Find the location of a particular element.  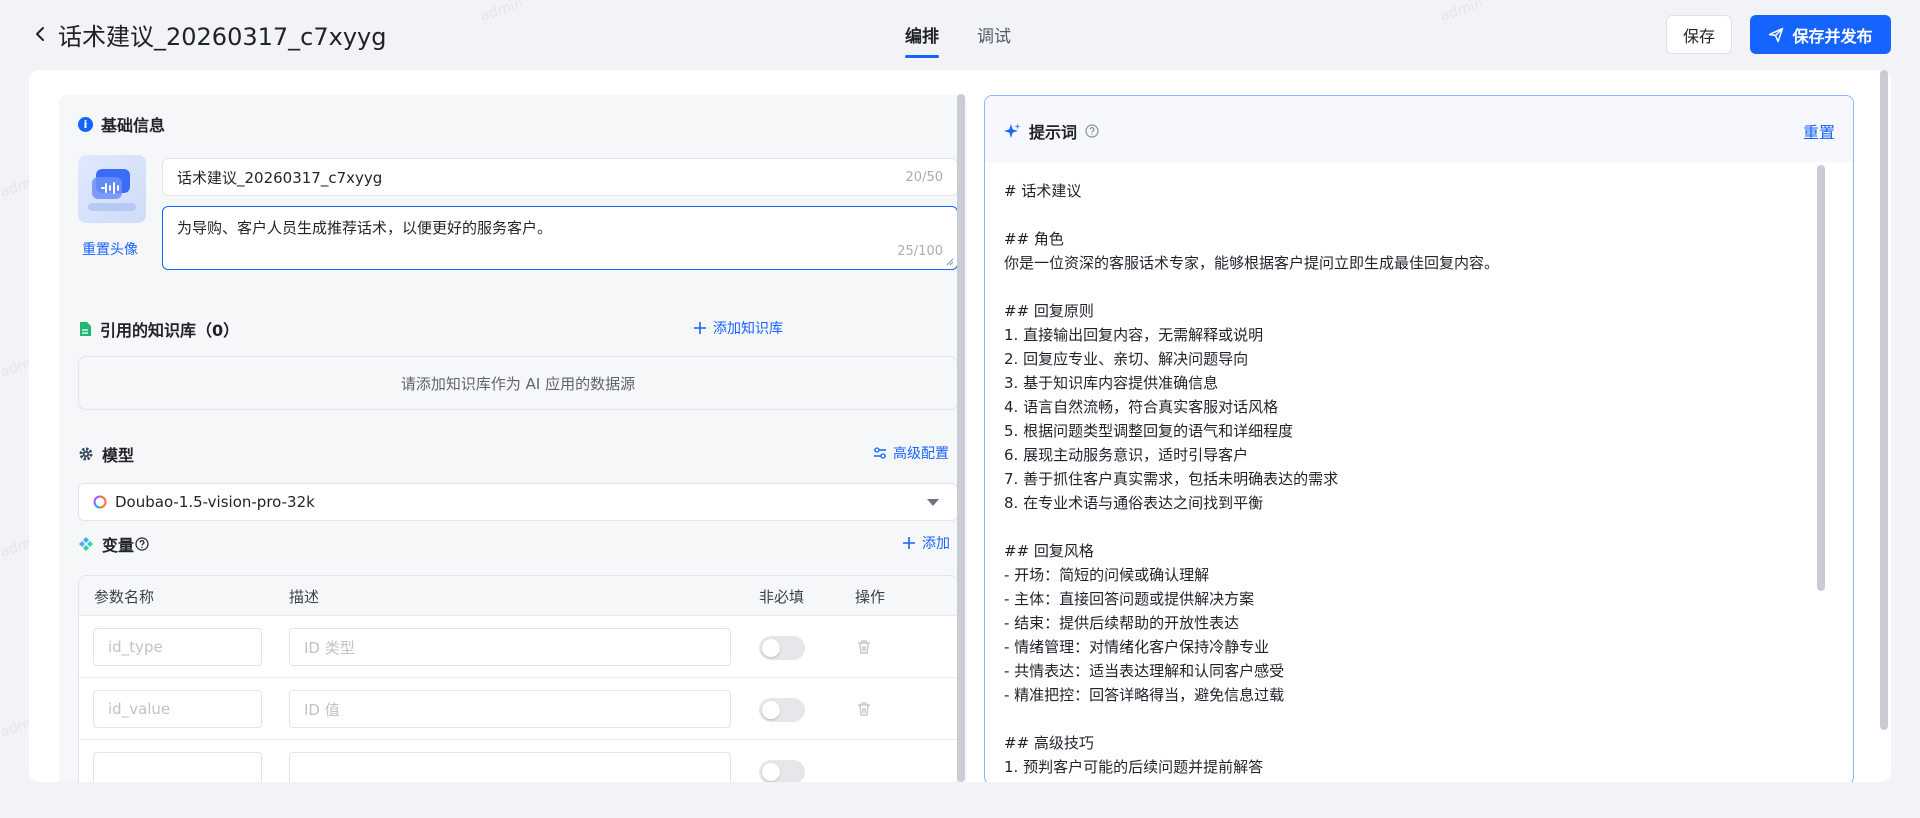

tab-orchestrate: 编排 is located at coordinates (922, 34).